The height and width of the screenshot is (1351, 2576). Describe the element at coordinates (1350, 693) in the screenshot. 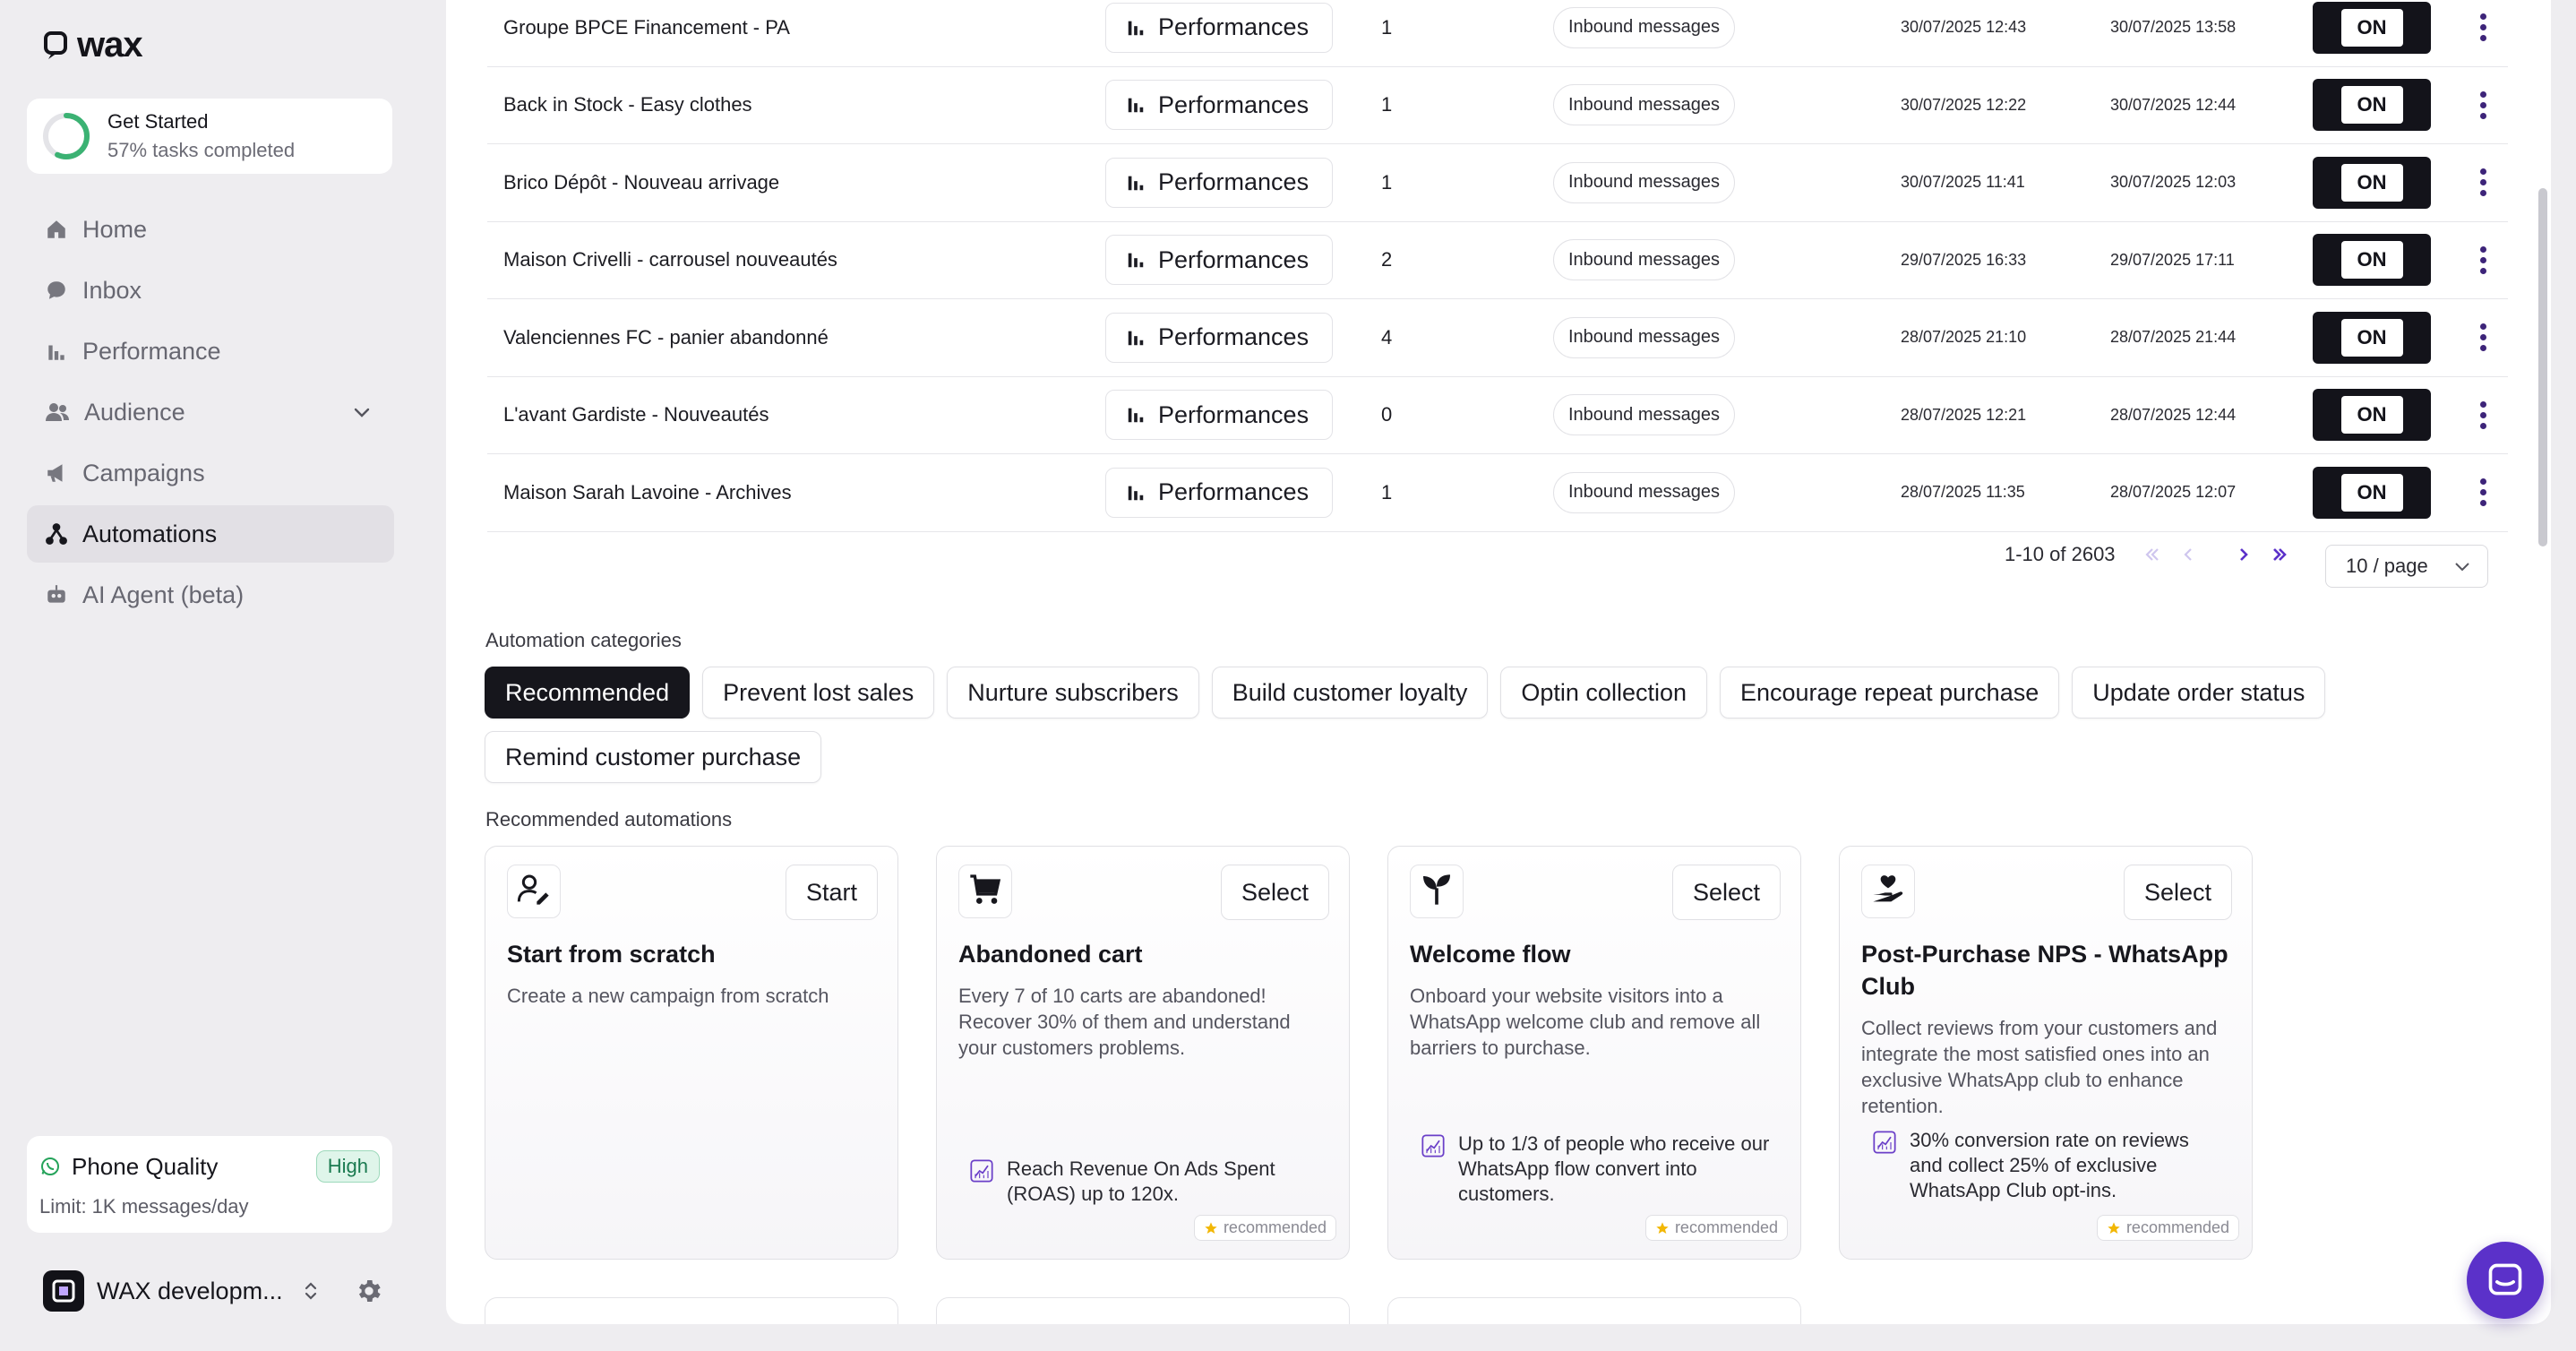

I see `category-chip: Build customer loyalty` at that location.